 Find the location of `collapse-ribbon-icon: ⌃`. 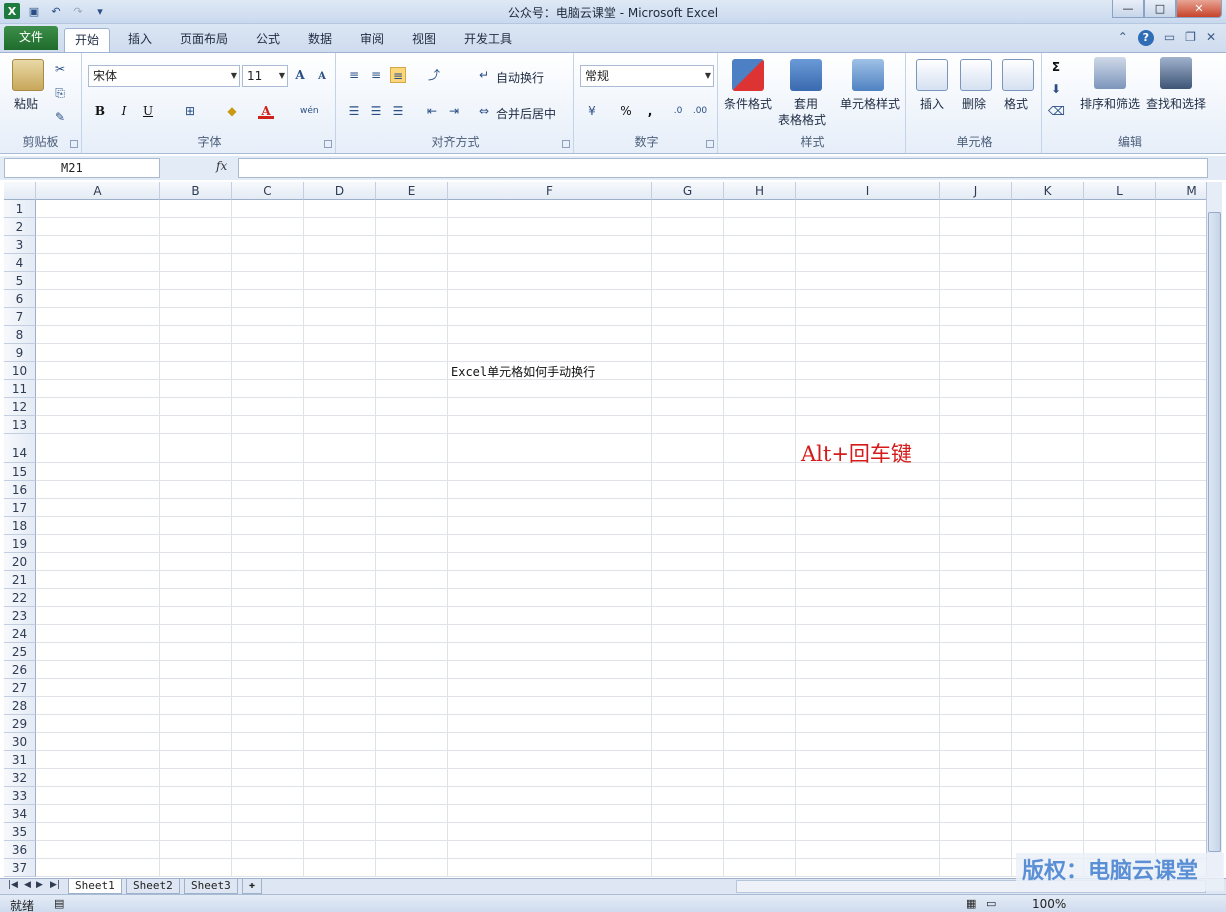

collapse-ribbon-icon: ⌃ is located at coordinates (1123, 38).